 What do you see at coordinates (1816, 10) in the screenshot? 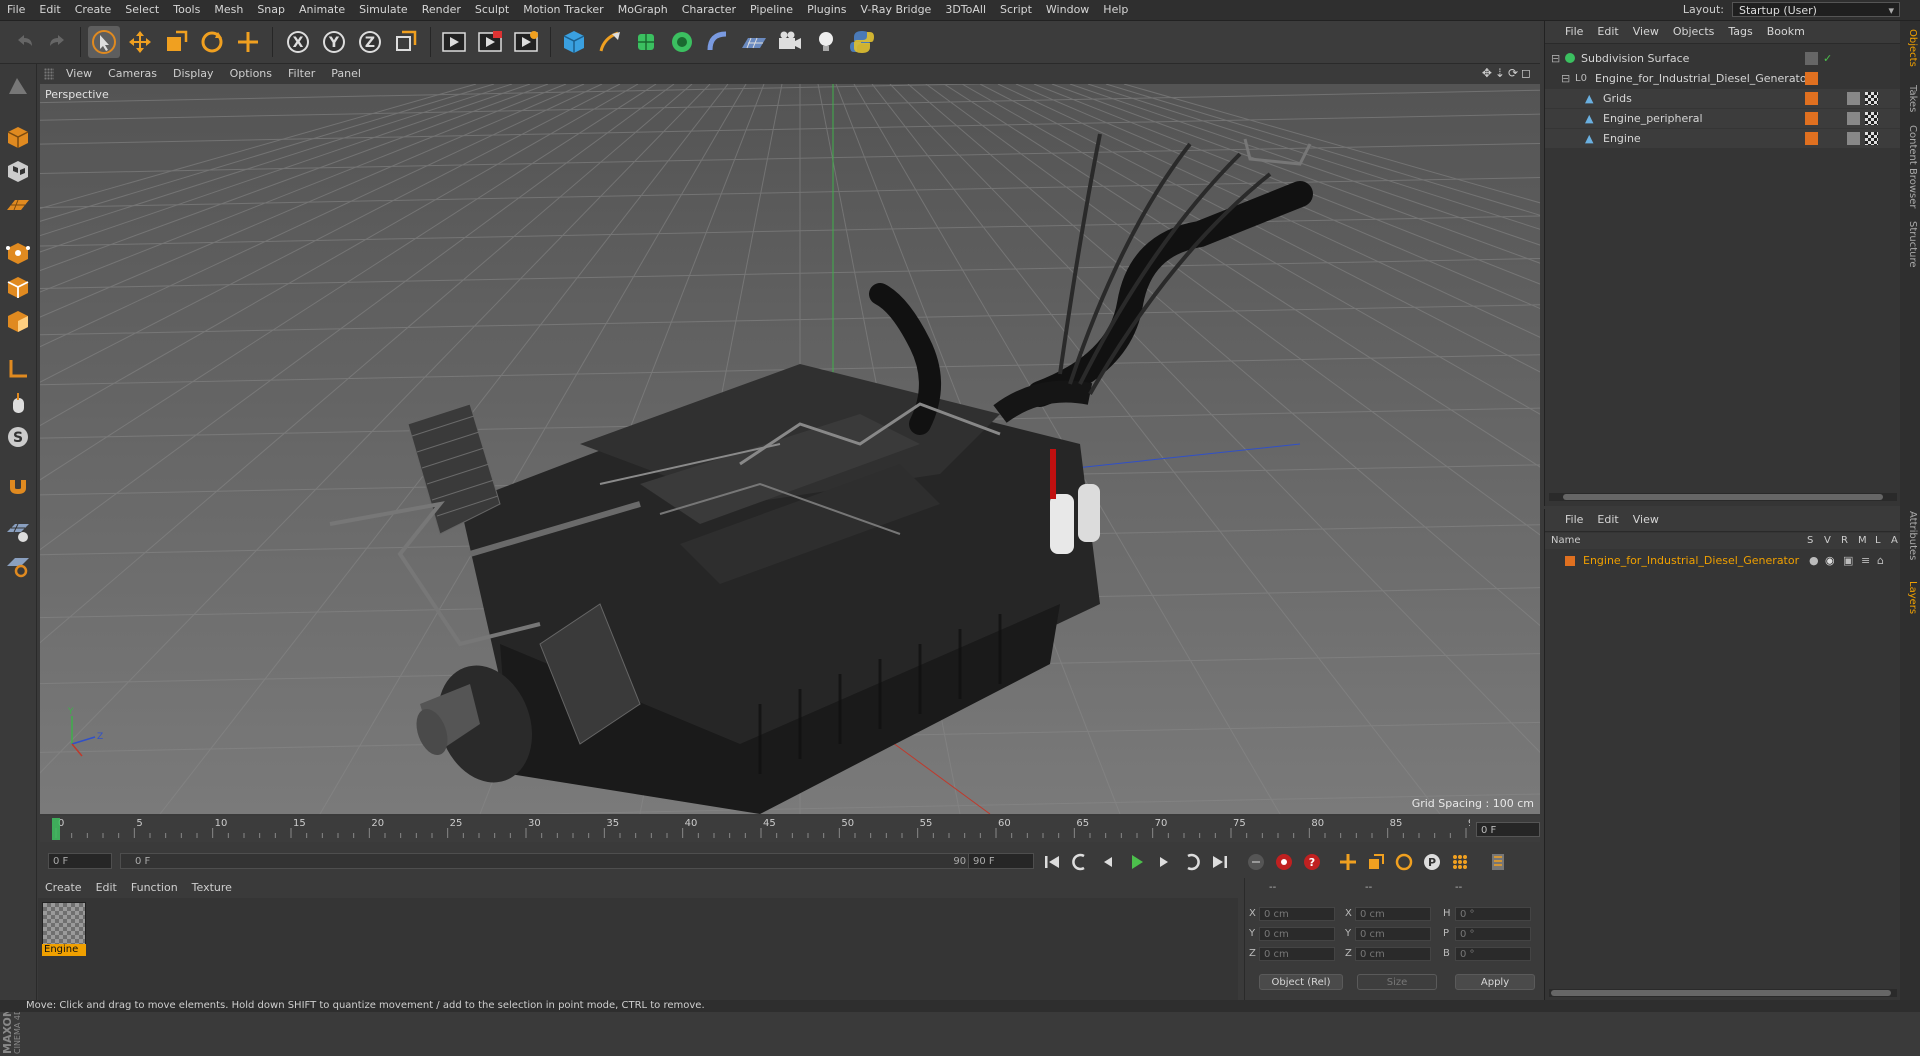
I see `layout-select: Startup (User)` at bounding box center [1816, 10].